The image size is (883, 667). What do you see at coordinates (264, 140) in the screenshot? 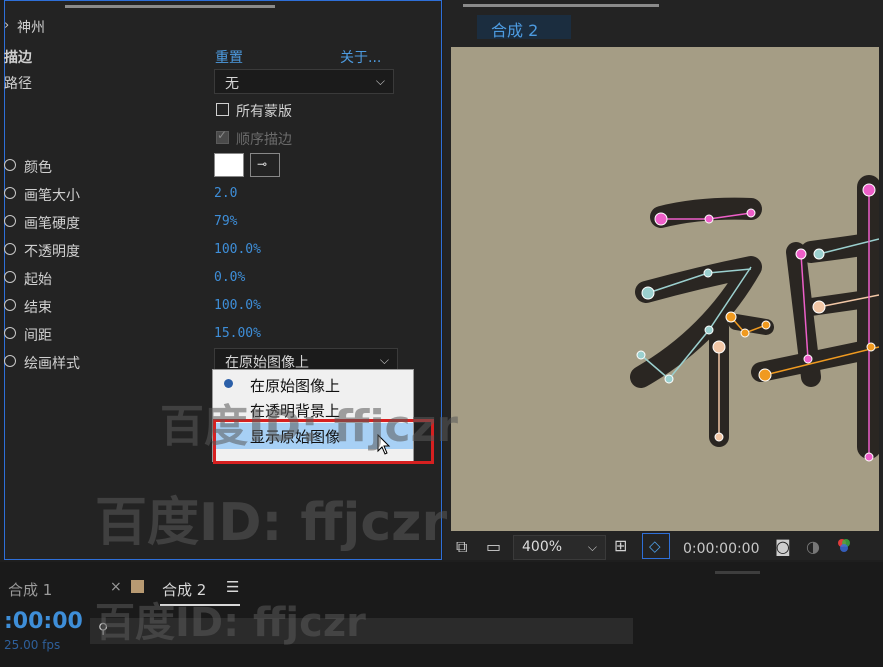
I see `sequential-label: 顺序描边` at bounding box center [264, 140].